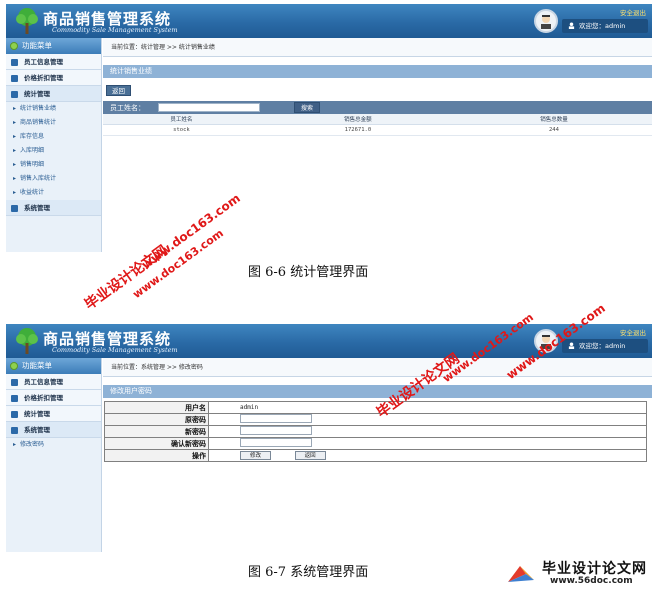 This screenshot has width=663, height=592. Describe the element at coordinates (156, 455) in the screenshot. I see `operation-label: 操作` at that location.